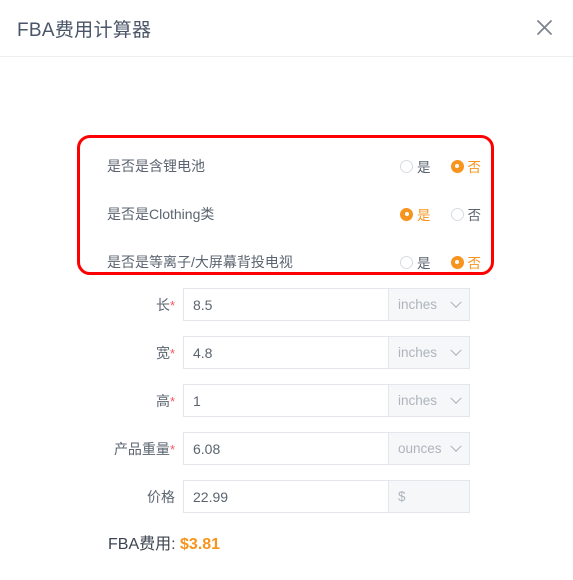 This screenshot has height=580, width=573. I want to click on radio-group-lithium-battery: 是 否, so click(440, 166).